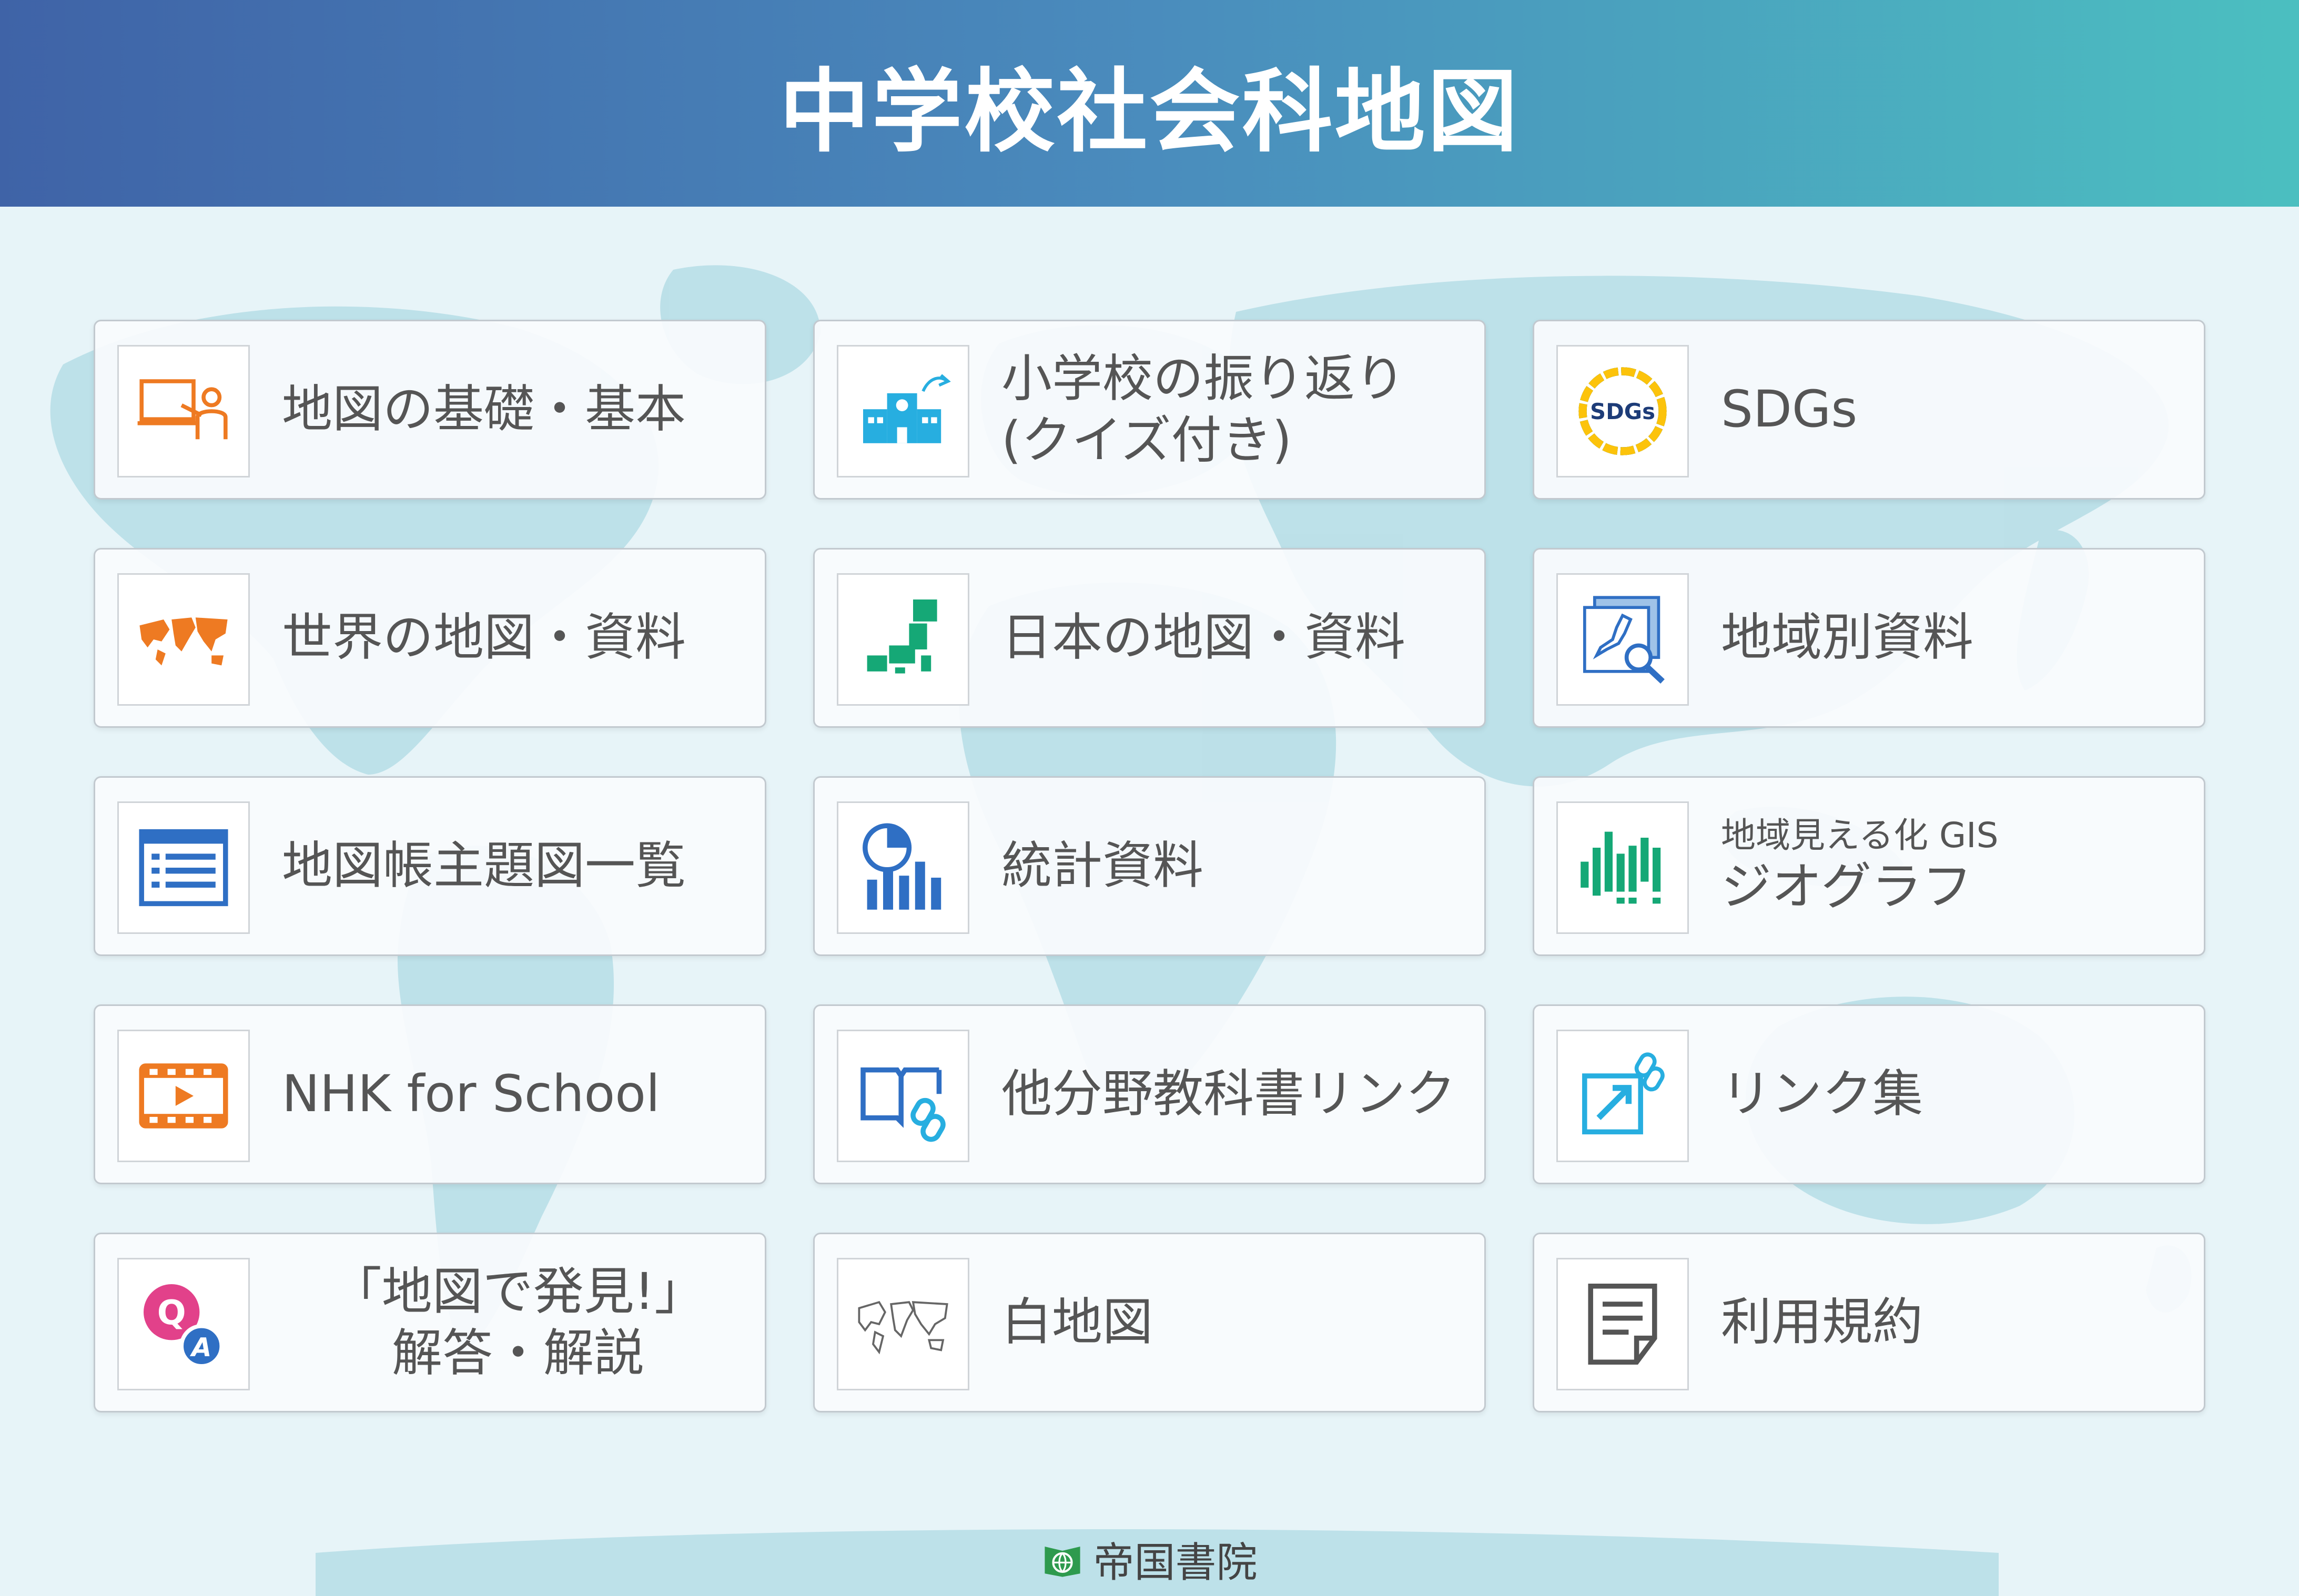  I want to click on svg-text: SDGs, so click(1622, 411).